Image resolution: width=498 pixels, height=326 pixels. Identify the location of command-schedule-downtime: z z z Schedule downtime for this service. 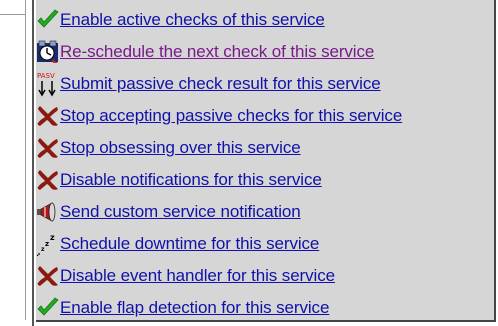
(219, 244).